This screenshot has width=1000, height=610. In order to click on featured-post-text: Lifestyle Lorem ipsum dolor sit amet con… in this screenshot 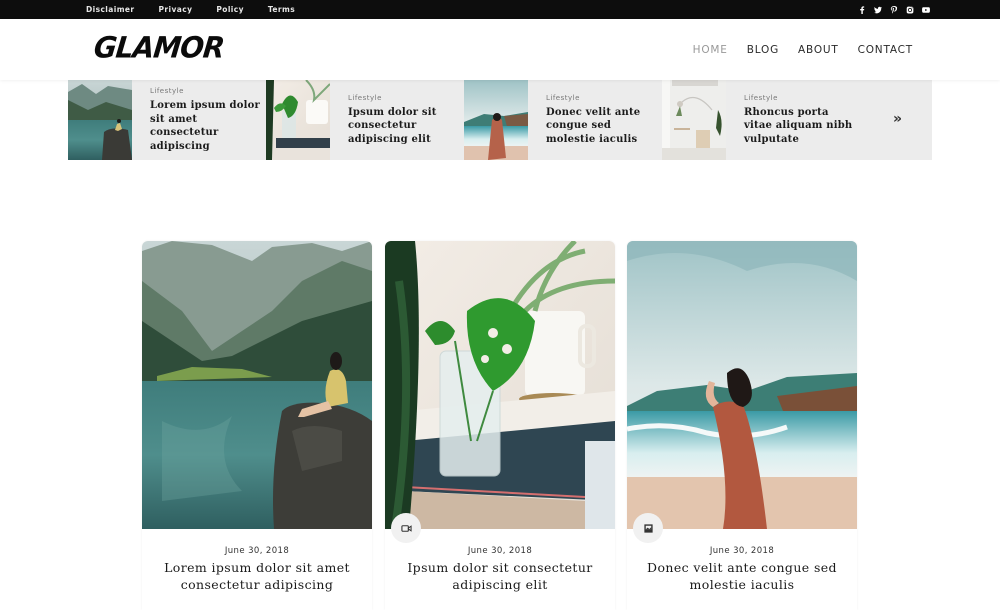, I will do `click(196, 120)`.